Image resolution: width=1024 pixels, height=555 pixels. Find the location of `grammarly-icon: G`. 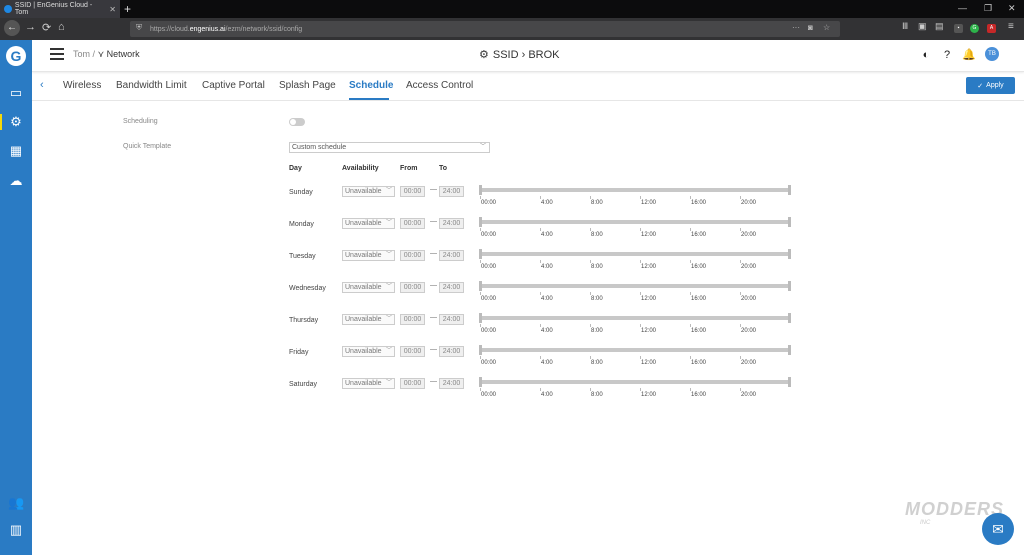

grammarly-icon: G is located at coordinates (974, 28).